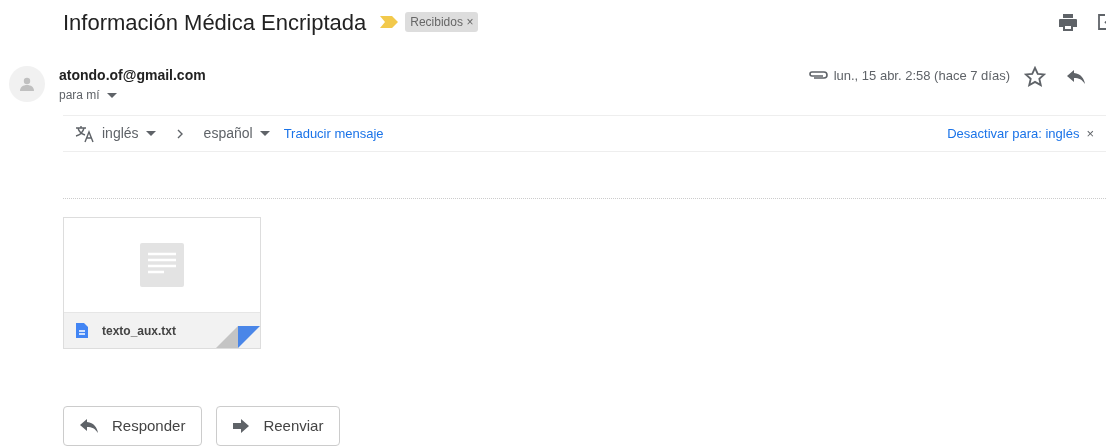 The height and width of the screenshot is (447, 1106). What do you see at coordinates (238, 337) in the screenshot?
I see `page-corner-drawing` at bounding box center [238, 337].